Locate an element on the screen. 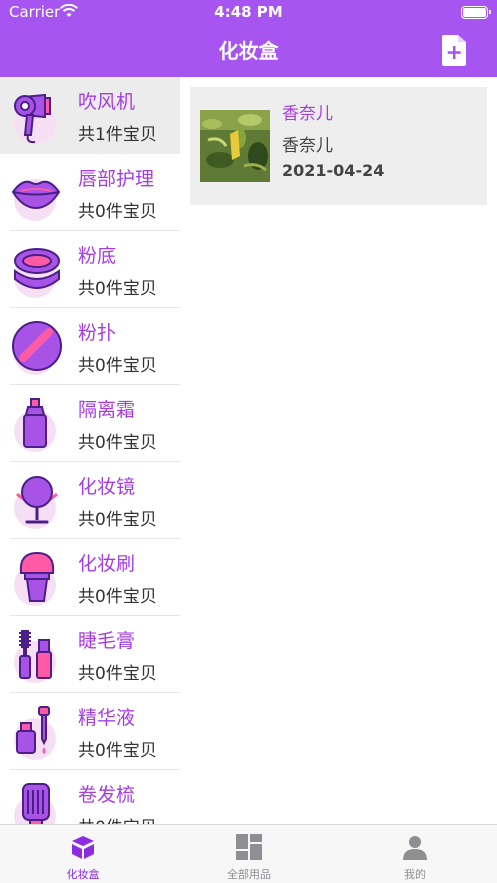  category-name: 化妆刷 is located at coordinates (107, 564).